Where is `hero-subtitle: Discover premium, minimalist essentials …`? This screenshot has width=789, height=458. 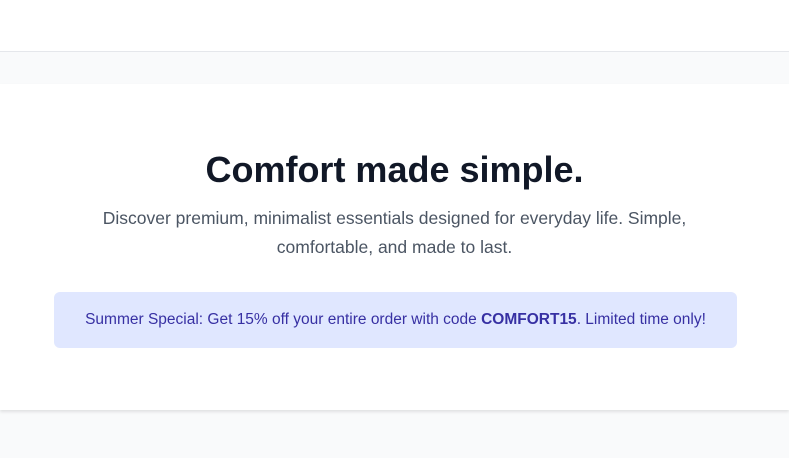
hero-subtitle: Discover premium, minimalist essentials … is located at coordinates (394, 232).